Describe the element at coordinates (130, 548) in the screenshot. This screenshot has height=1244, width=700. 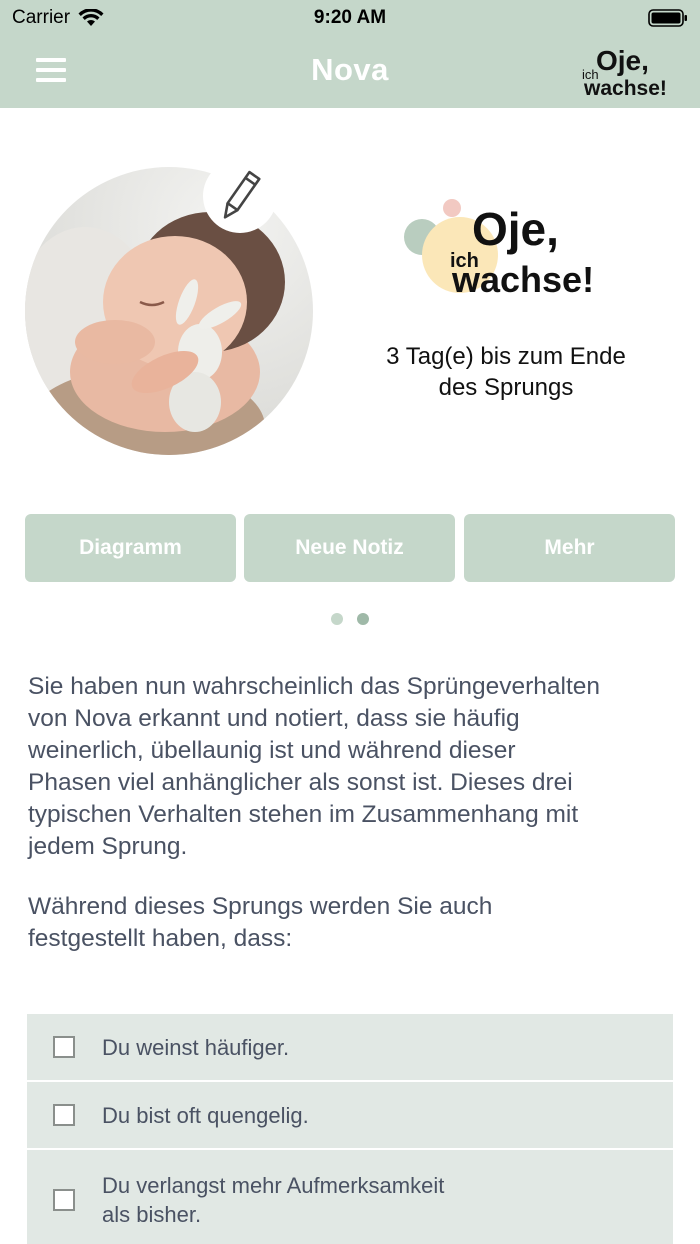
I see `diagram-button: Diagramm` at that location.